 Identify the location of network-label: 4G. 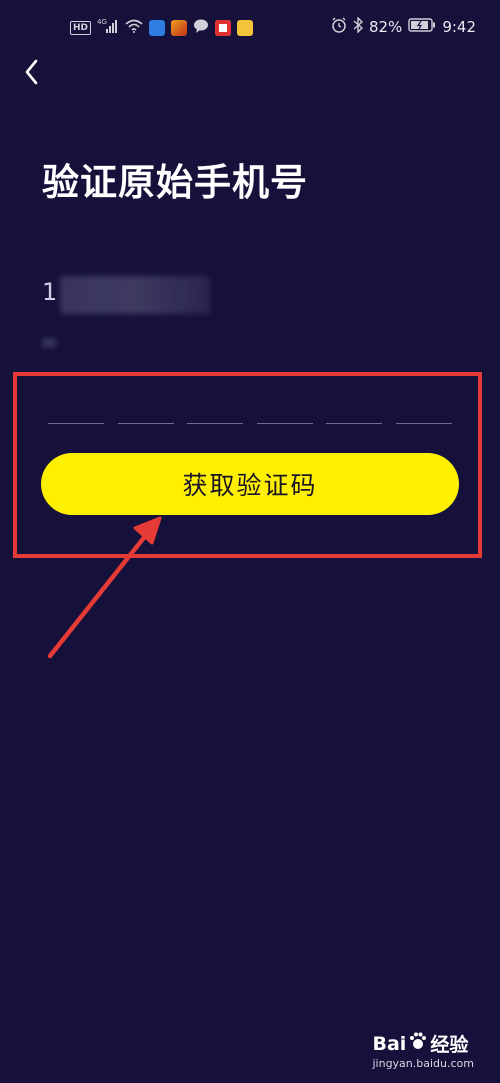
(102, 22).